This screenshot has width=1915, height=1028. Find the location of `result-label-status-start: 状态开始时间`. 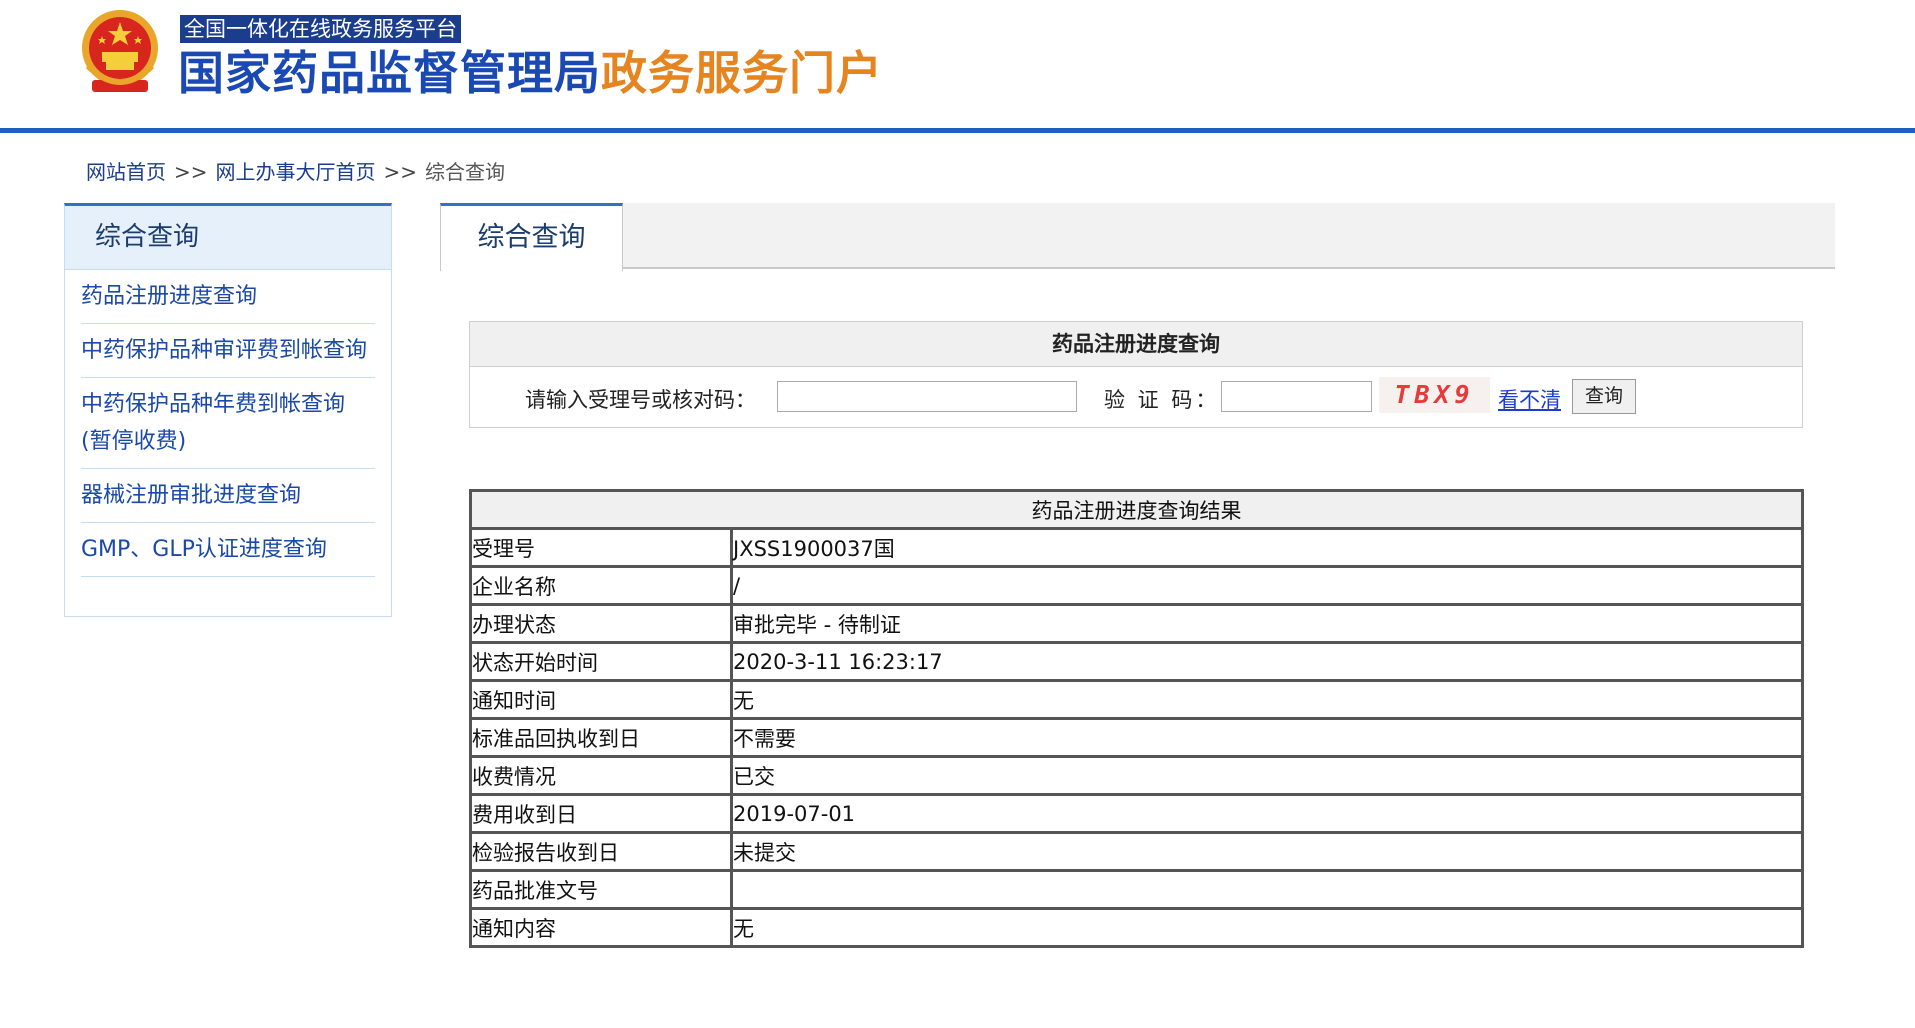

result-label-status-start: 状态开始时间 is located at coordinates (601, 661).